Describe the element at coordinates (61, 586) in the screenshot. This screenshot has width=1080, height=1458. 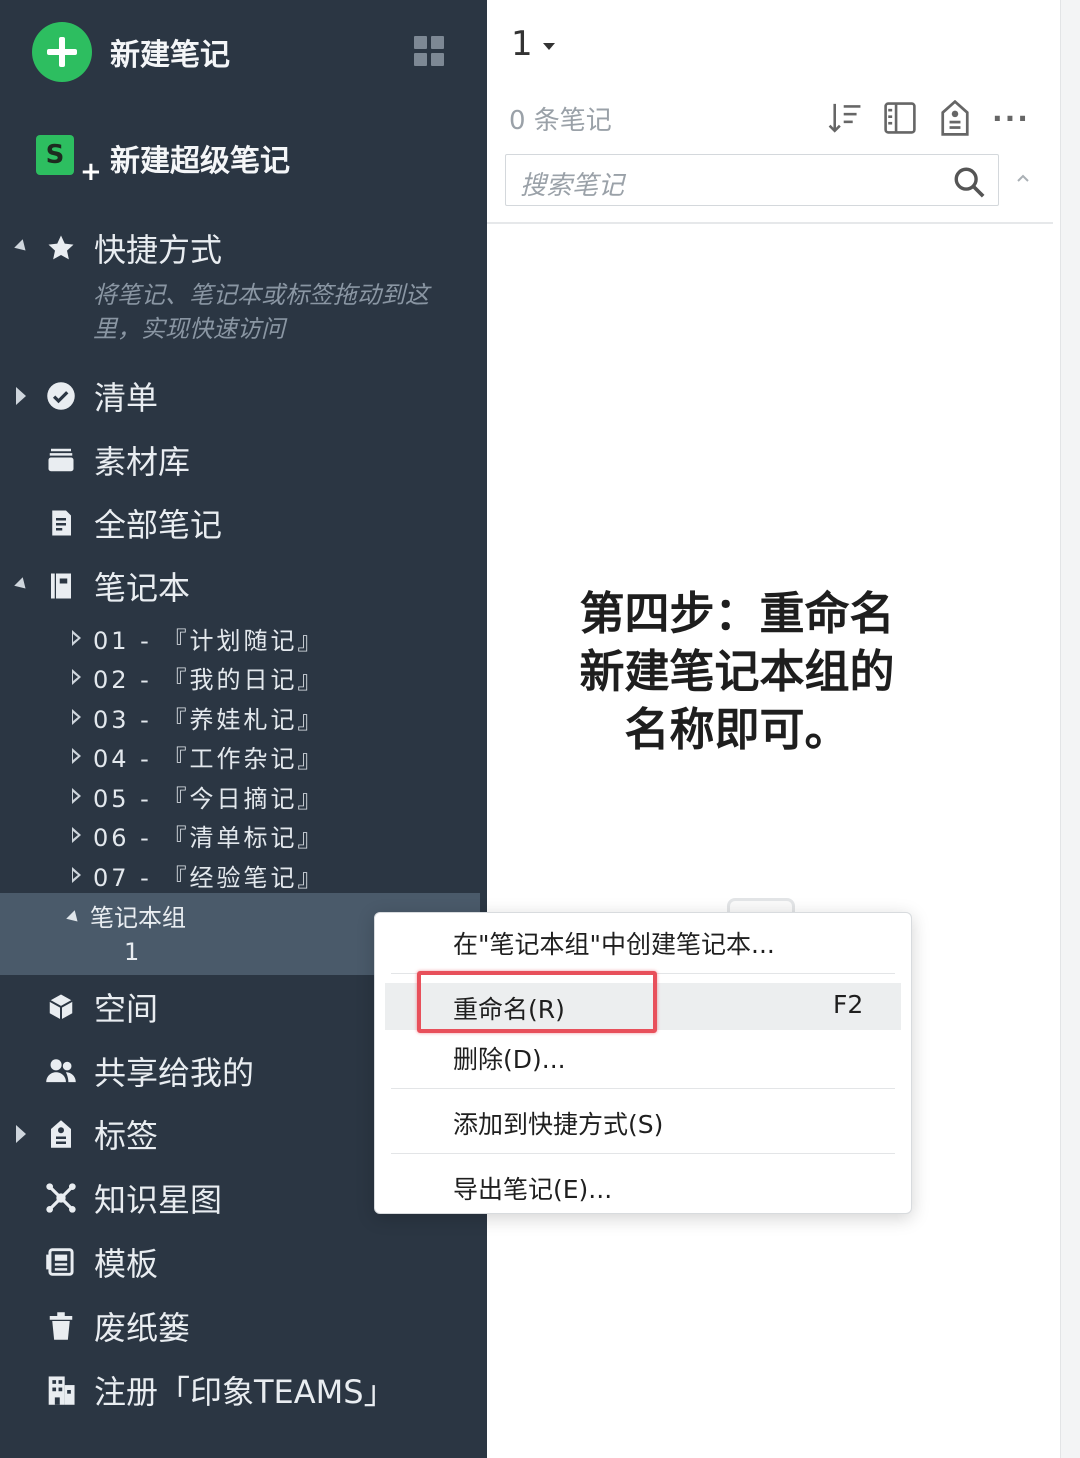
I see `notebook-icon` at that location.